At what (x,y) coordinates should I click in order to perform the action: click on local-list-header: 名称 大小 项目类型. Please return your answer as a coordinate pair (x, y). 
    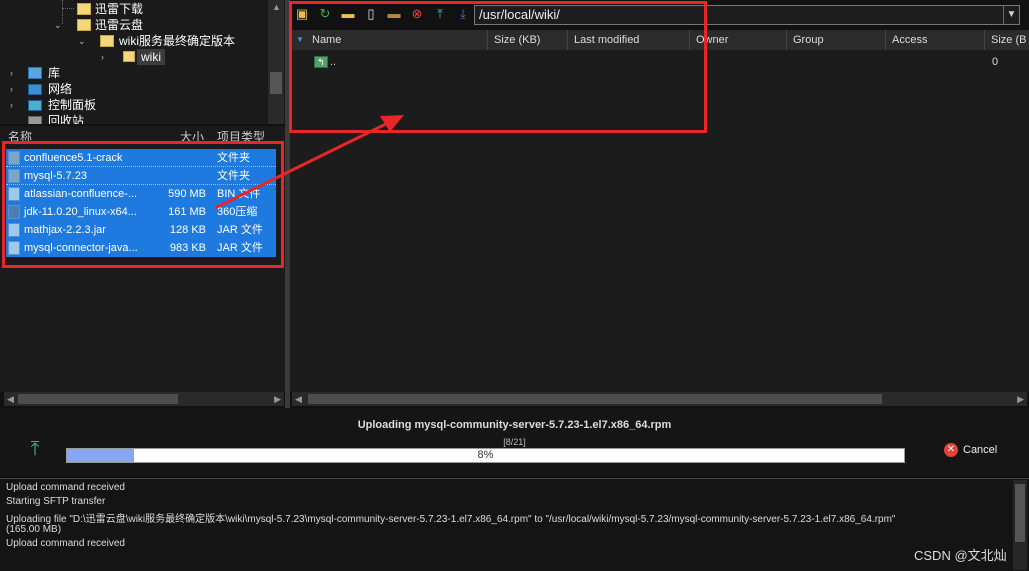
    Looking at the image, I should click on (142, 135).